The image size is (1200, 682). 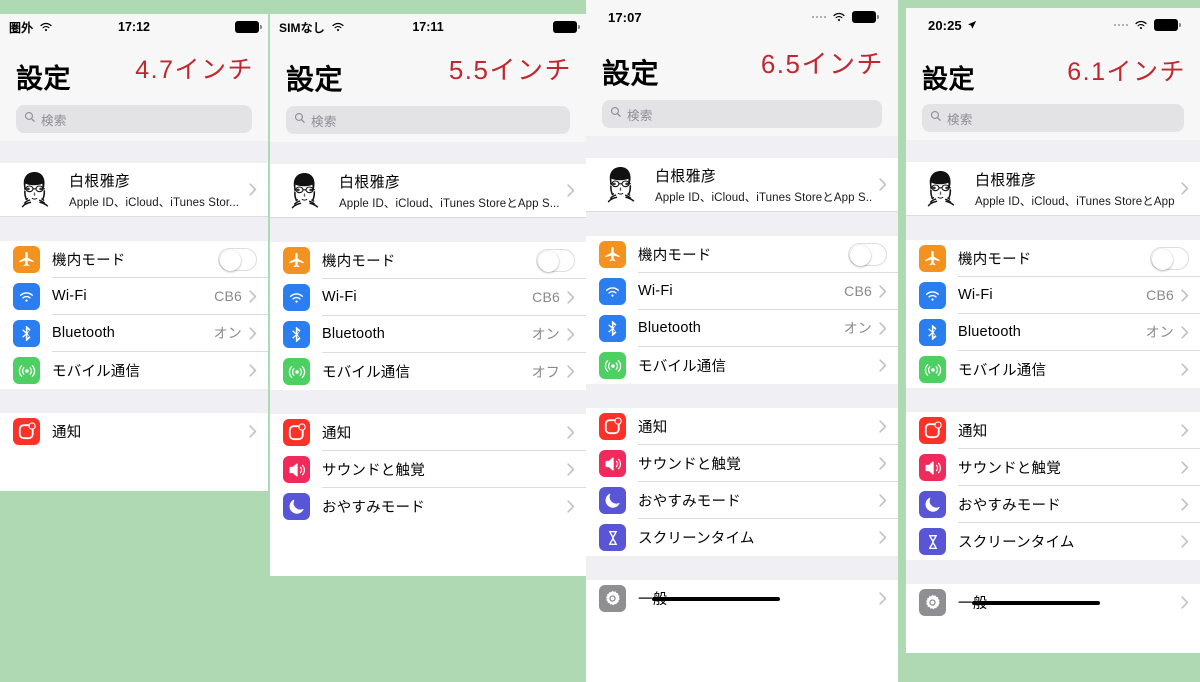 I want to click on notifications-group: 通知 サウンドと触覚 おやすみモード スクリーンタイム, so click(x=742, y=482).